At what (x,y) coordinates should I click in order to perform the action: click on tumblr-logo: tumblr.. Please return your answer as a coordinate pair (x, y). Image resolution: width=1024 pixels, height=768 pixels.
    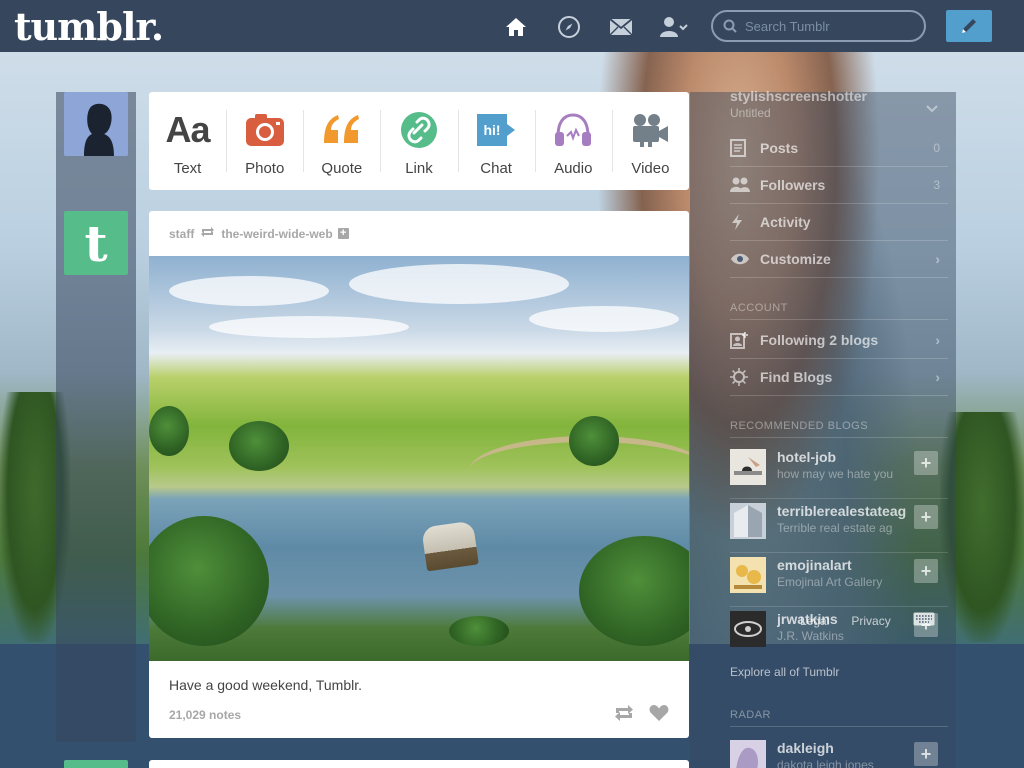
    Looking at the image, I should click on (89, 26).